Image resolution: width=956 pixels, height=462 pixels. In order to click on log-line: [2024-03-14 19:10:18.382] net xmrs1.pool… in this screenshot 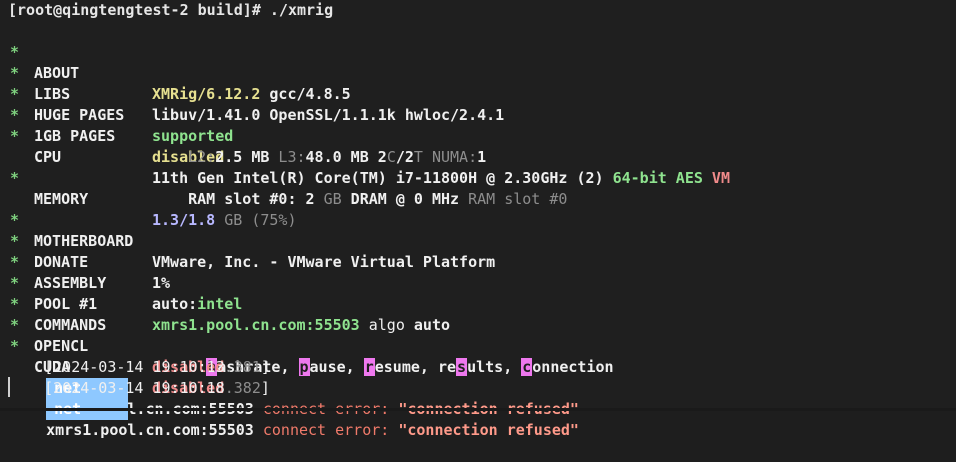, I will do `click(293, 398)`.